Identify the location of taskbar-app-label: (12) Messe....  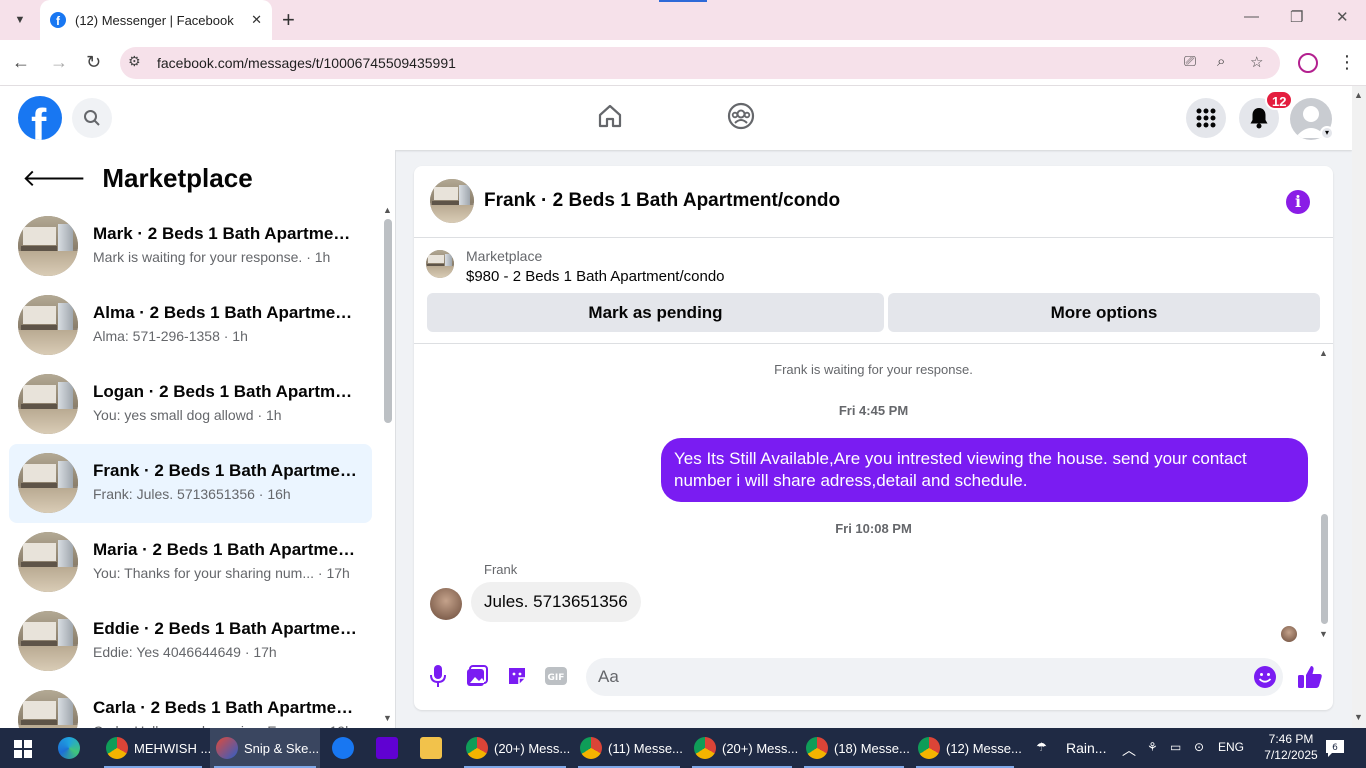
(984, 748).